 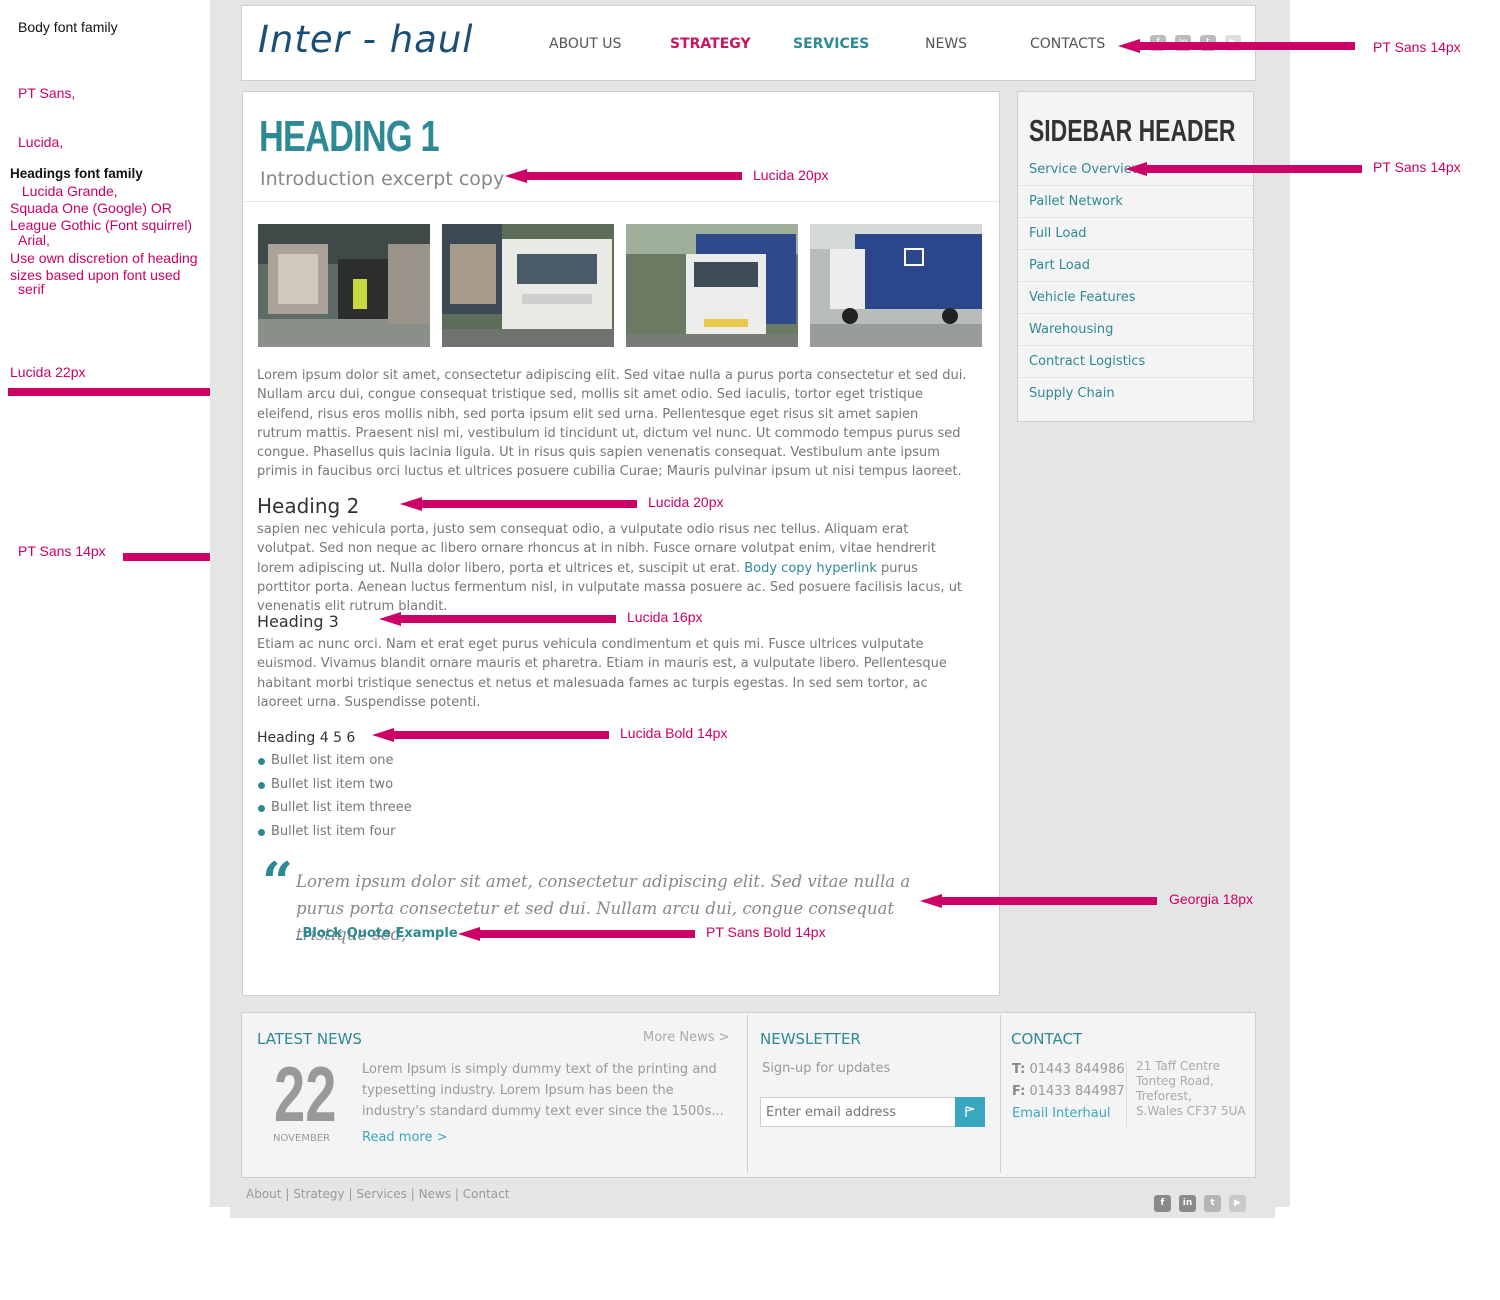 I want to click on heading-4: Heading 4 5 6, so click(x=306, y=738).